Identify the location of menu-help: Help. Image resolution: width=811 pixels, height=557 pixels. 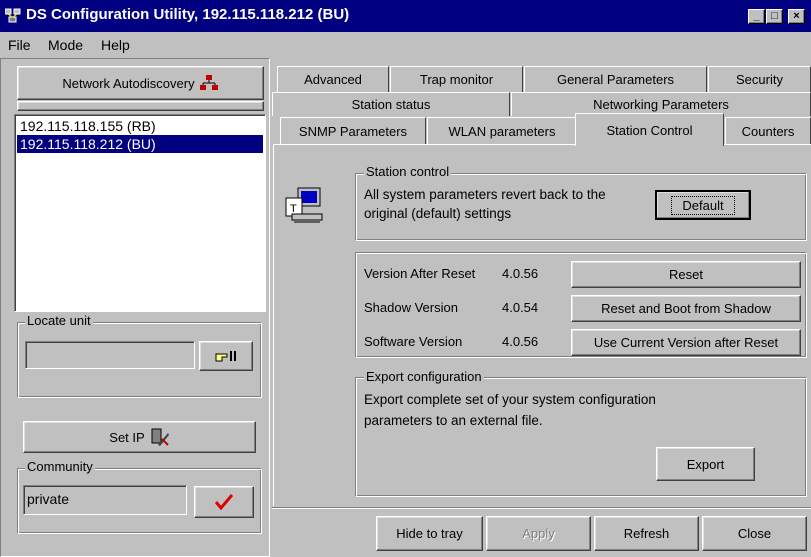
(115, 45).